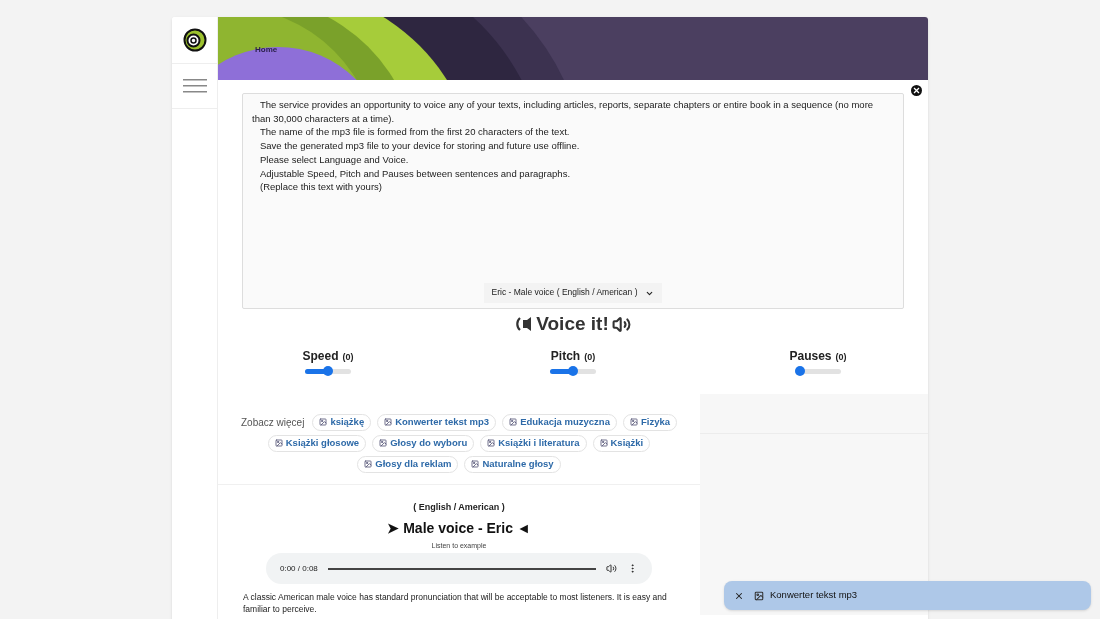 The width and height of the screenshot is (1100, 619). What do you see at coordinates (621, 324) in the screenshot?
I see `speaker-icon` at bounding box center [621, 324].